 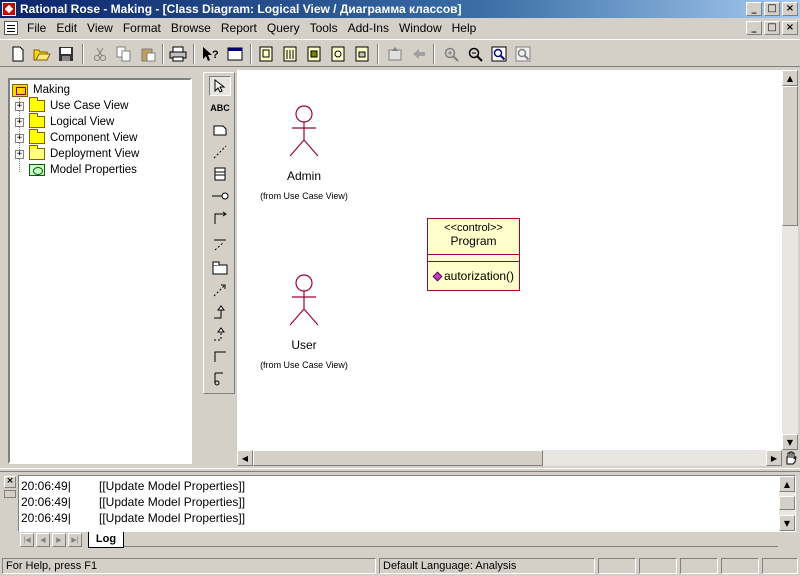 What do you see at coordinates (220, 152) in the screenshot?
I see `anchor-note-icon` at bounding box center [220, 152].